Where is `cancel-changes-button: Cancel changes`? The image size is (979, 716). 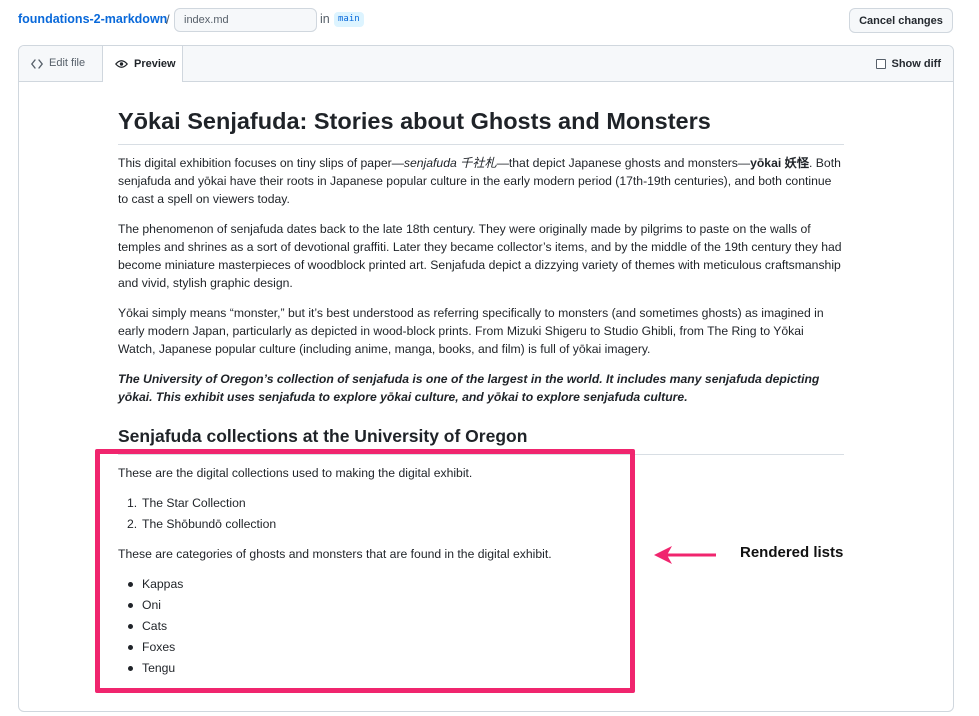
cancel-changes-button: Cancel changes is located at coordinates (901, 20).